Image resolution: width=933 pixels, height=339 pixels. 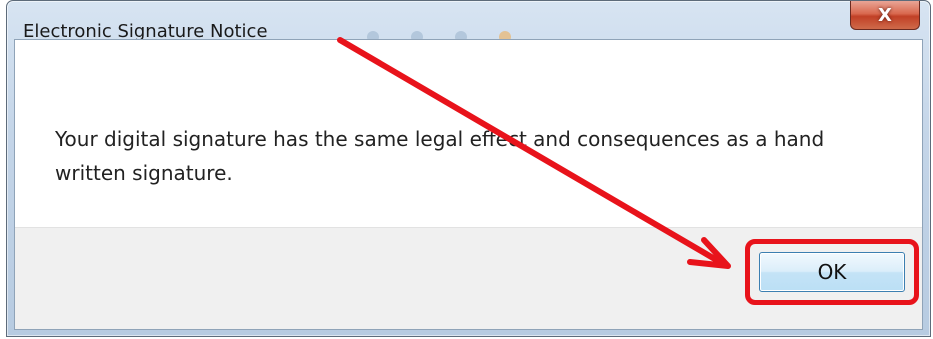 I want to click on close-icon: X, so click(x=885, y=15).